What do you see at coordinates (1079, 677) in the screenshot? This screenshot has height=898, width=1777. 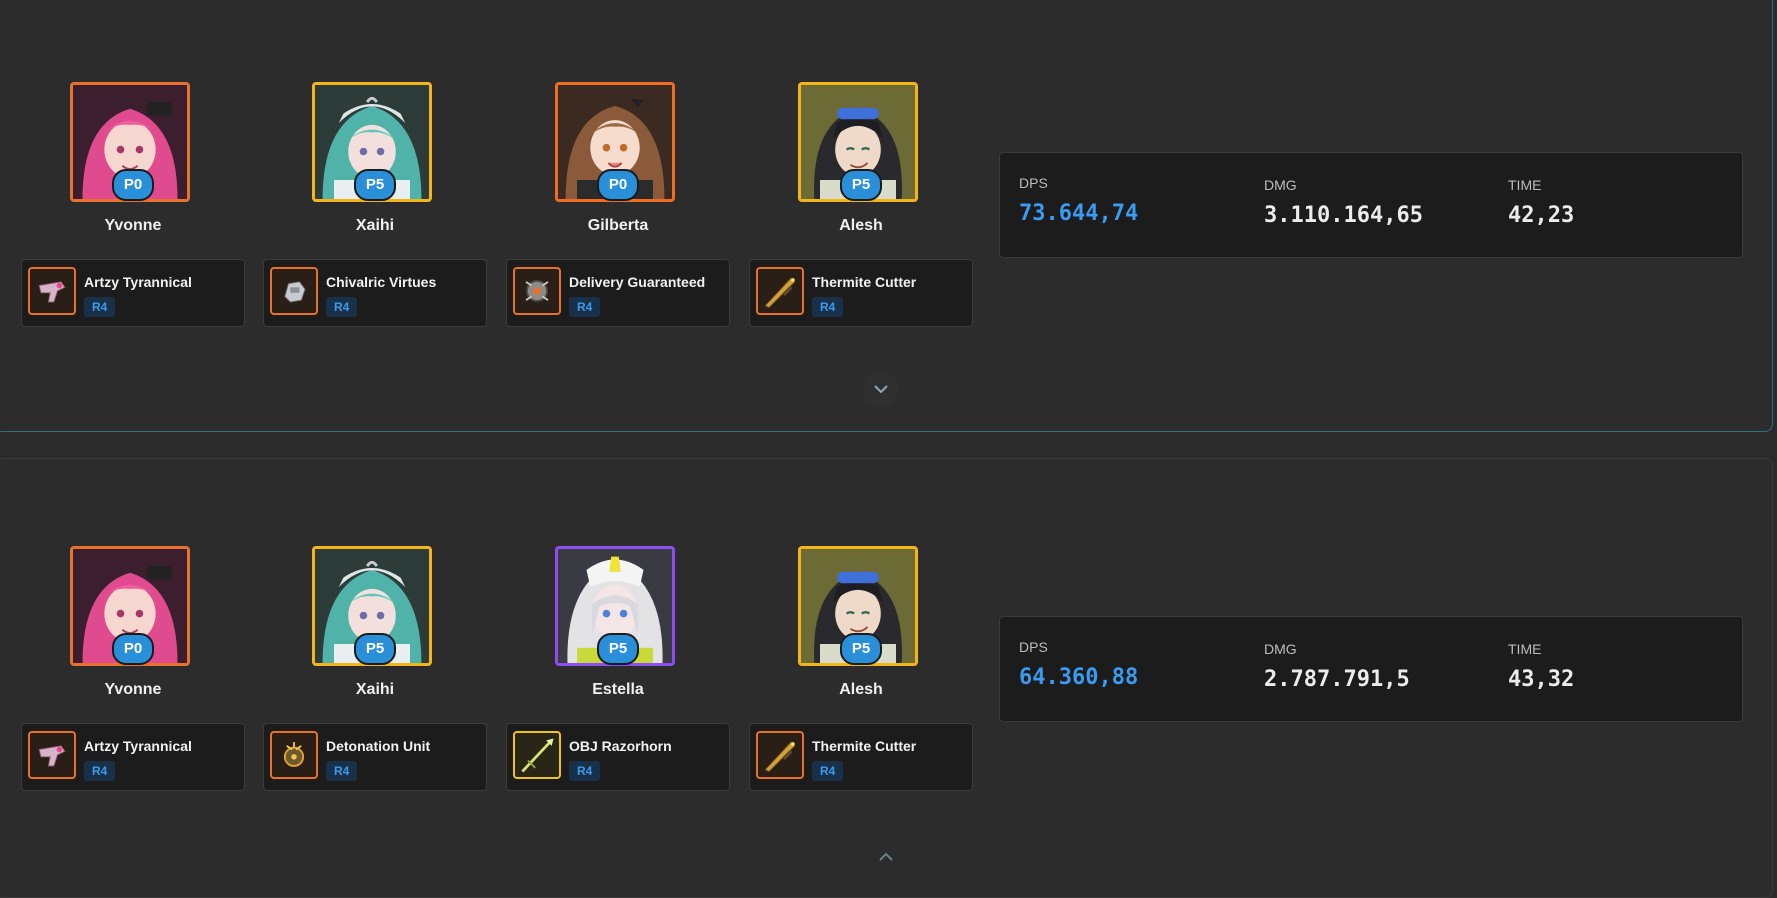 I see `stat-value: 64.360,88` at bounding box center [1079, 677].